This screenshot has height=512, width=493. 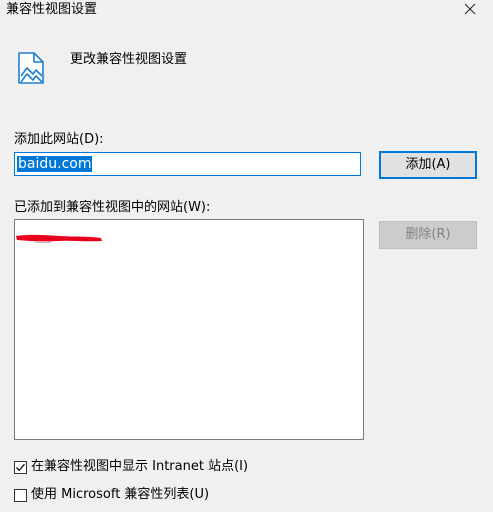 I want to click on remove-button: 删除(R), so click(x=428, y=235).